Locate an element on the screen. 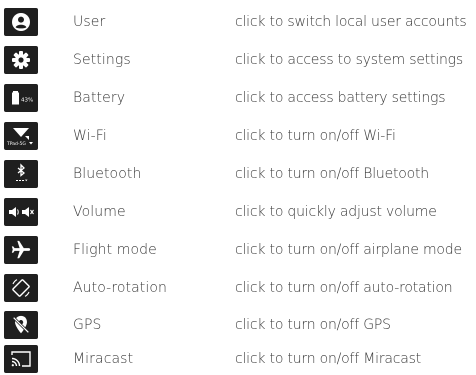  legend-row-user: User click to switch local user accounts is located at coordinates (238, 22).